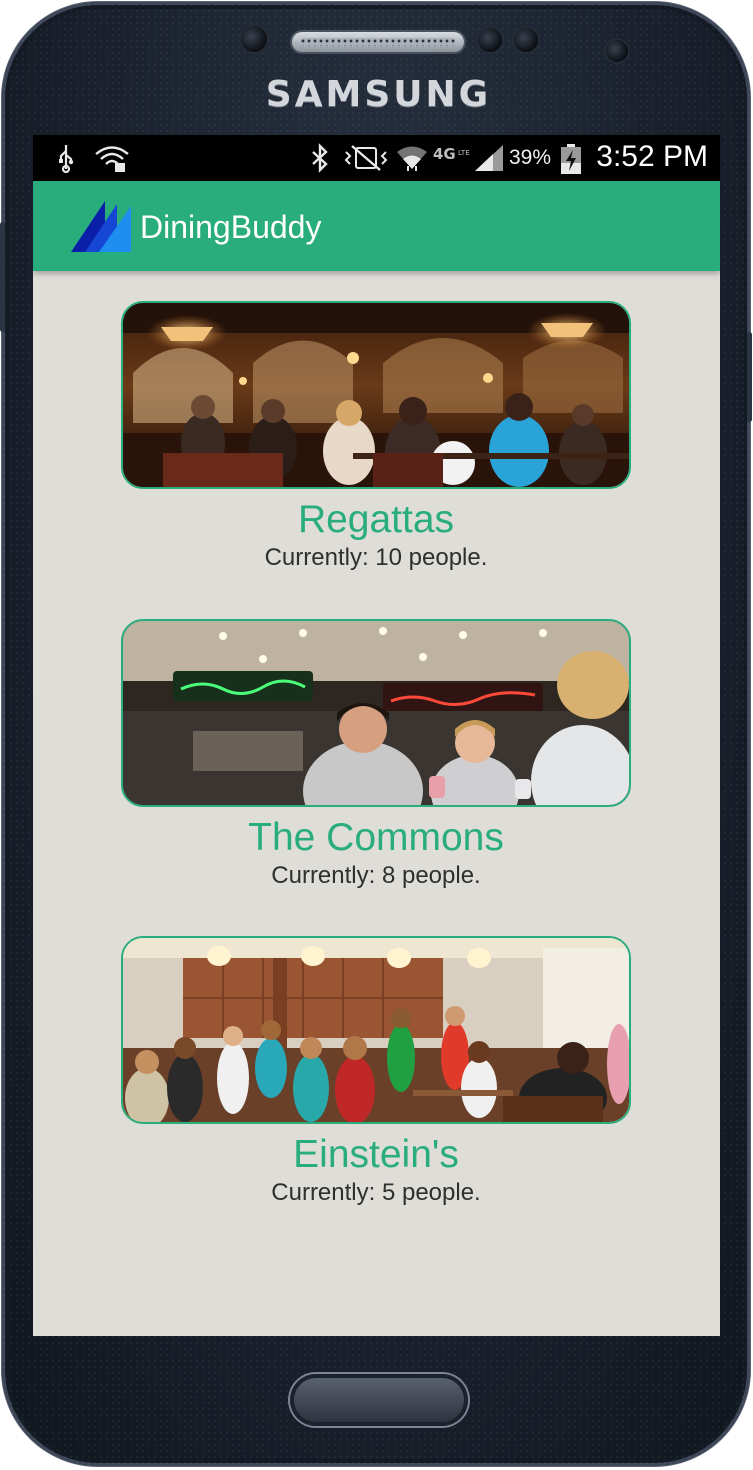 The width and height of the screenshot is (753, 1470). I want to click on dining-hall-card-regattas: Regattas Currently: 10 people., so click(376, 437).